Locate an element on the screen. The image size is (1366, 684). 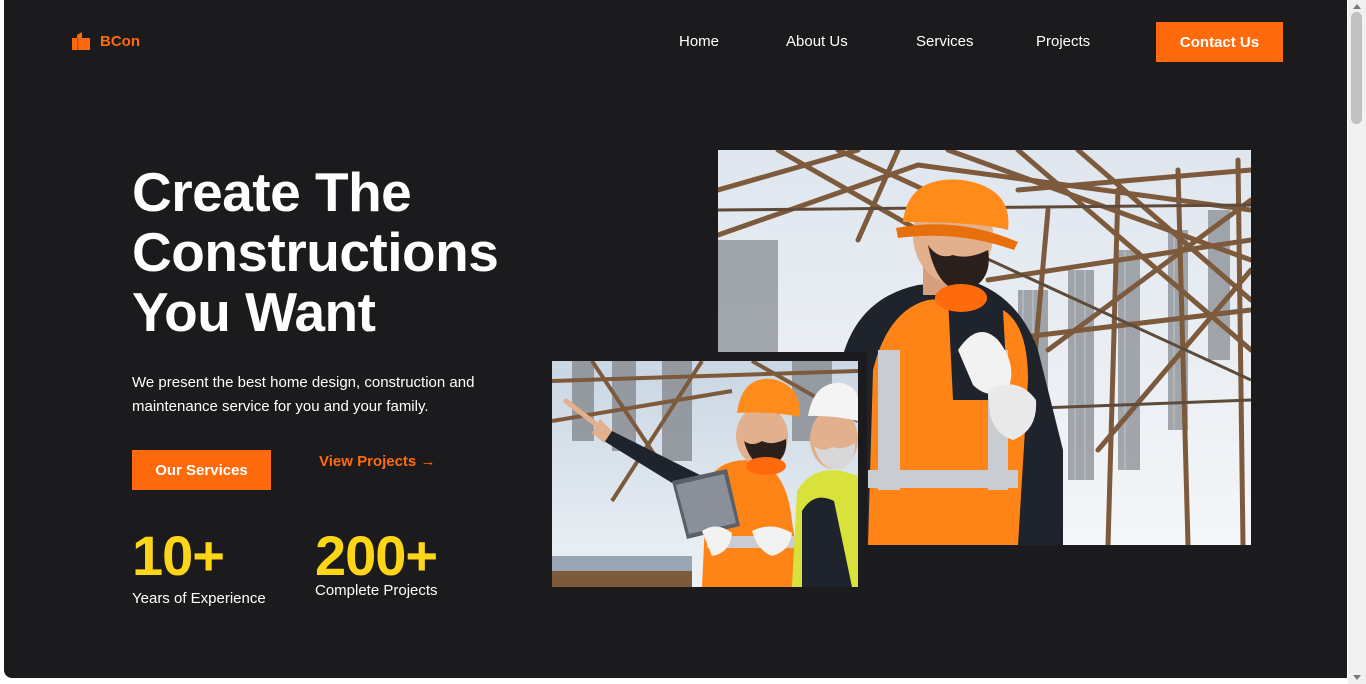
stat-experience: 10+ Years of Experience is located at coordinates (199, 566).